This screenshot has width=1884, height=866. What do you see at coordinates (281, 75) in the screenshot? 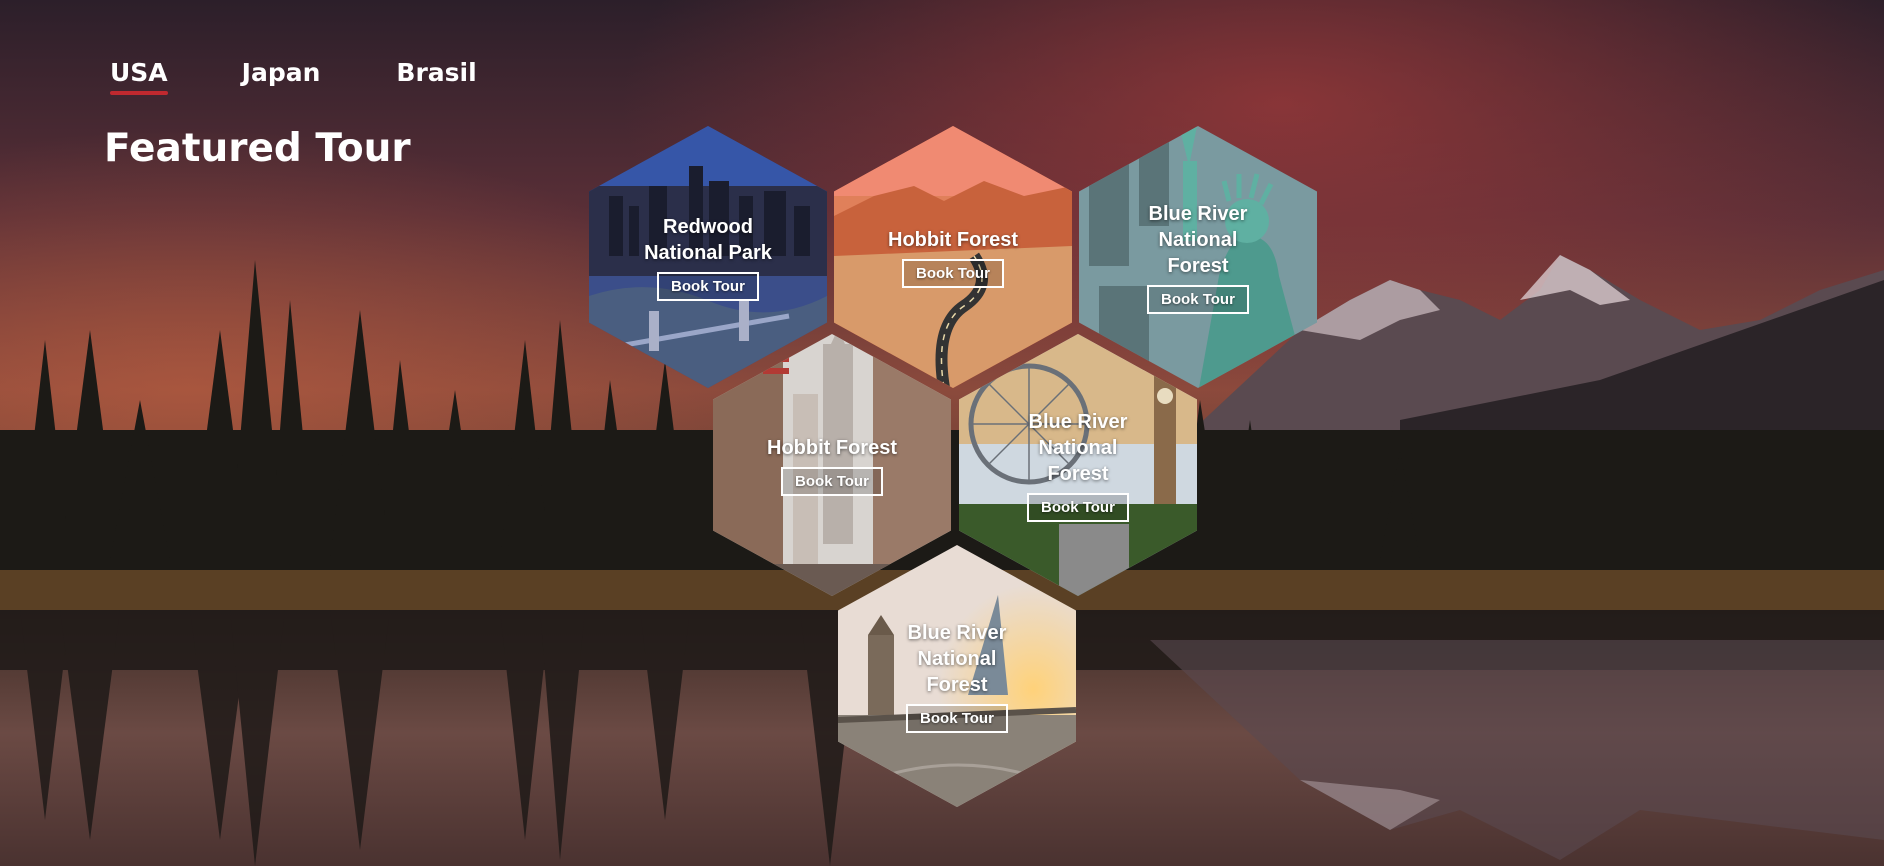
I see `tab-japan: Japan` at bounding box center [281, 75].